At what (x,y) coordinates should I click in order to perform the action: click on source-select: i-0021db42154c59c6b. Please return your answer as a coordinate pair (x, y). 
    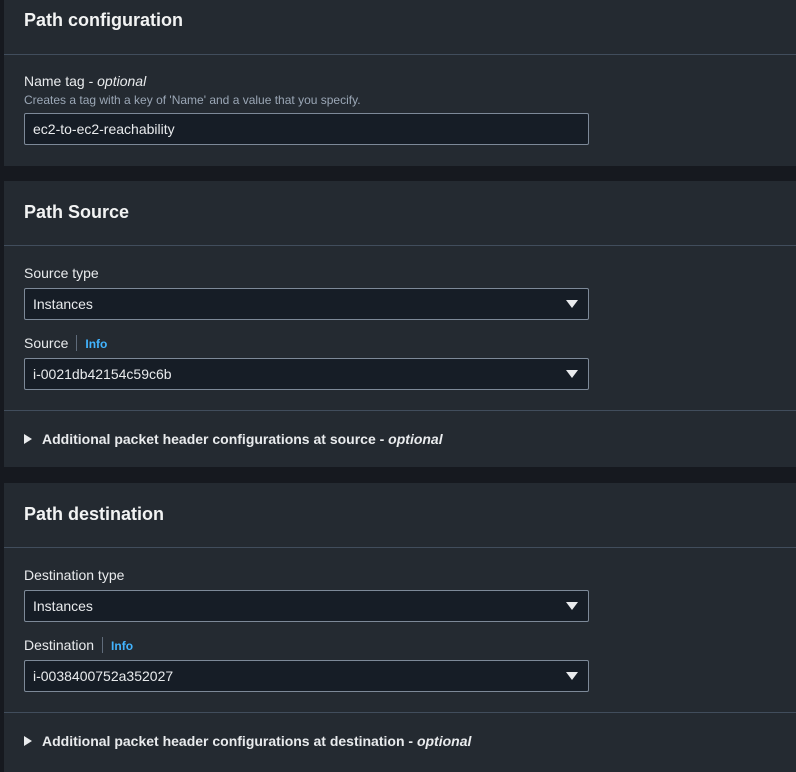
    Looking at the image, I should click on (306, 374).